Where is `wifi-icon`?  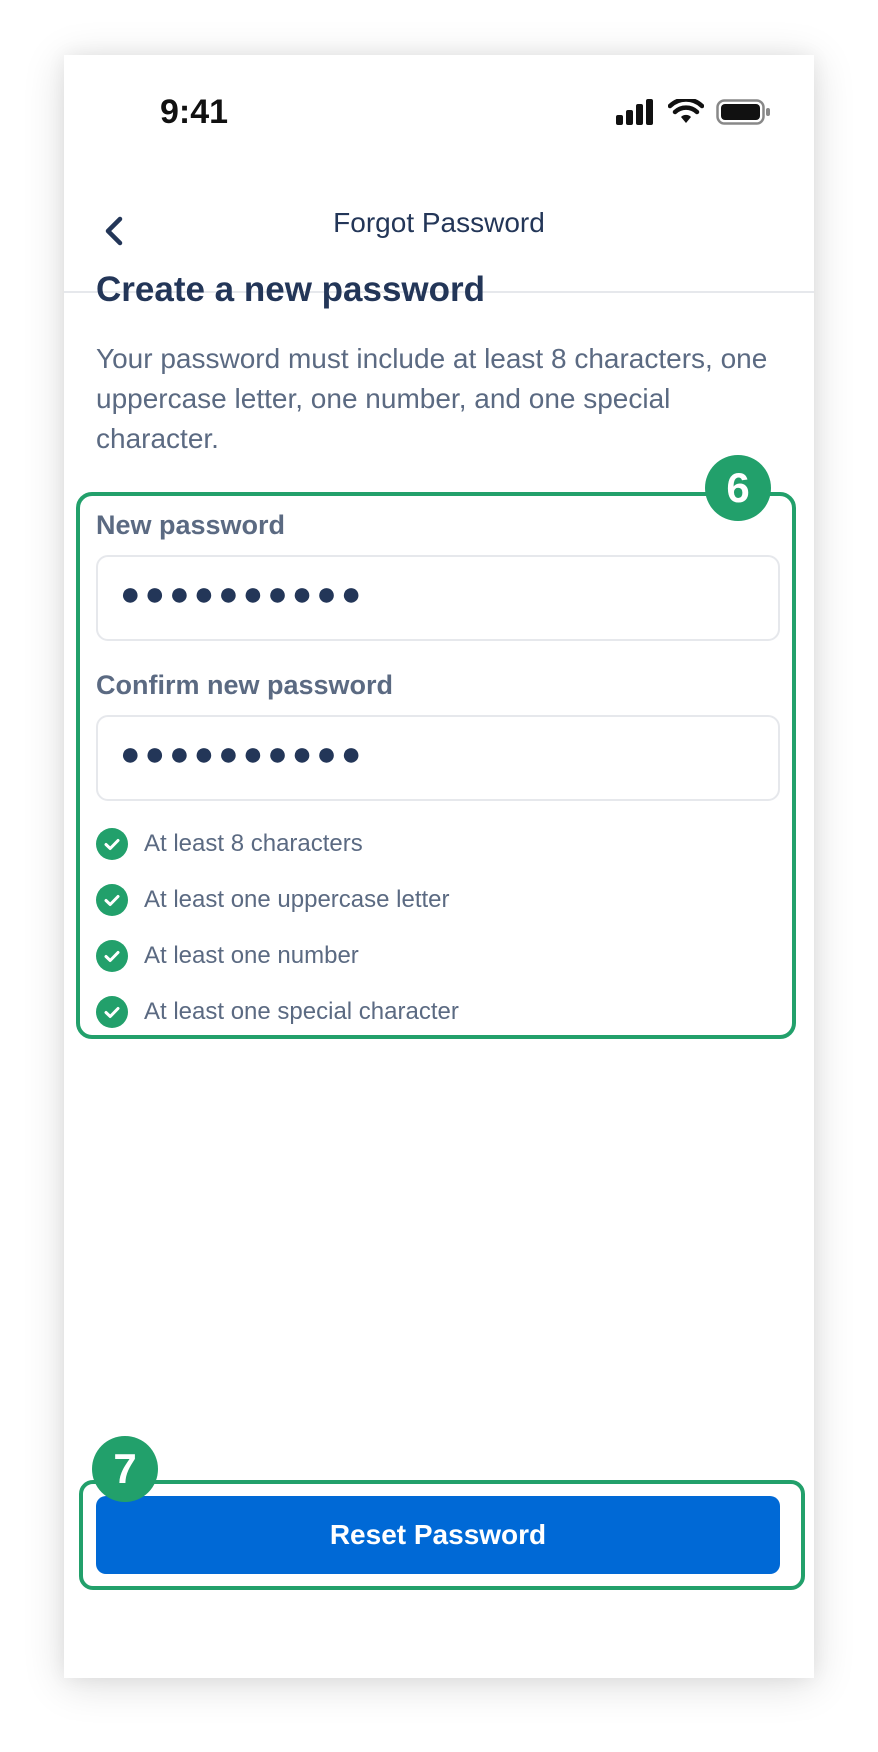 wifi-icon is located at coordinates (686, 111).